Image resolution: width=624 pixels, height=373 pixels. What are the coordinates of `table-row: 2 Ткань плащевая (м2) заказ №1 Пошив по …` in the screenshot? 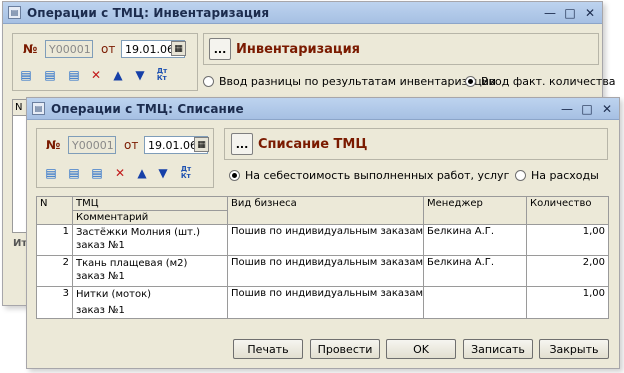 It's located at (322, 271).